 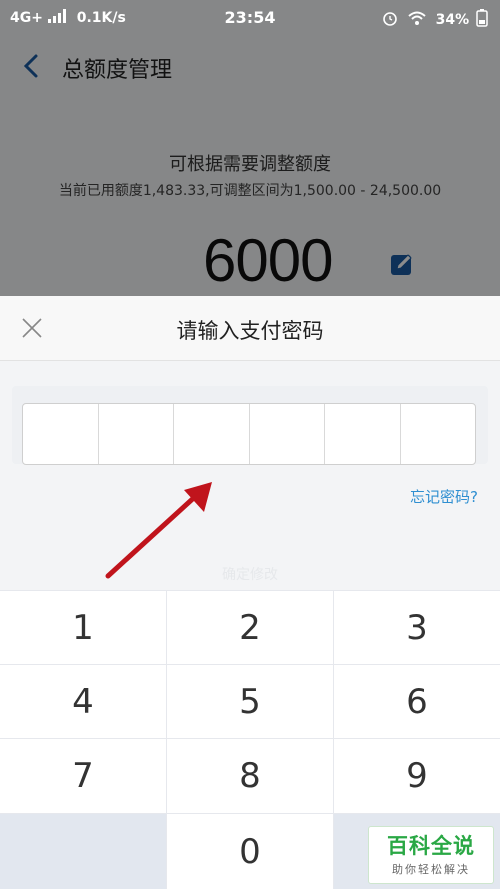 I want to click on key-6: 6, so click(x=417, y=701).